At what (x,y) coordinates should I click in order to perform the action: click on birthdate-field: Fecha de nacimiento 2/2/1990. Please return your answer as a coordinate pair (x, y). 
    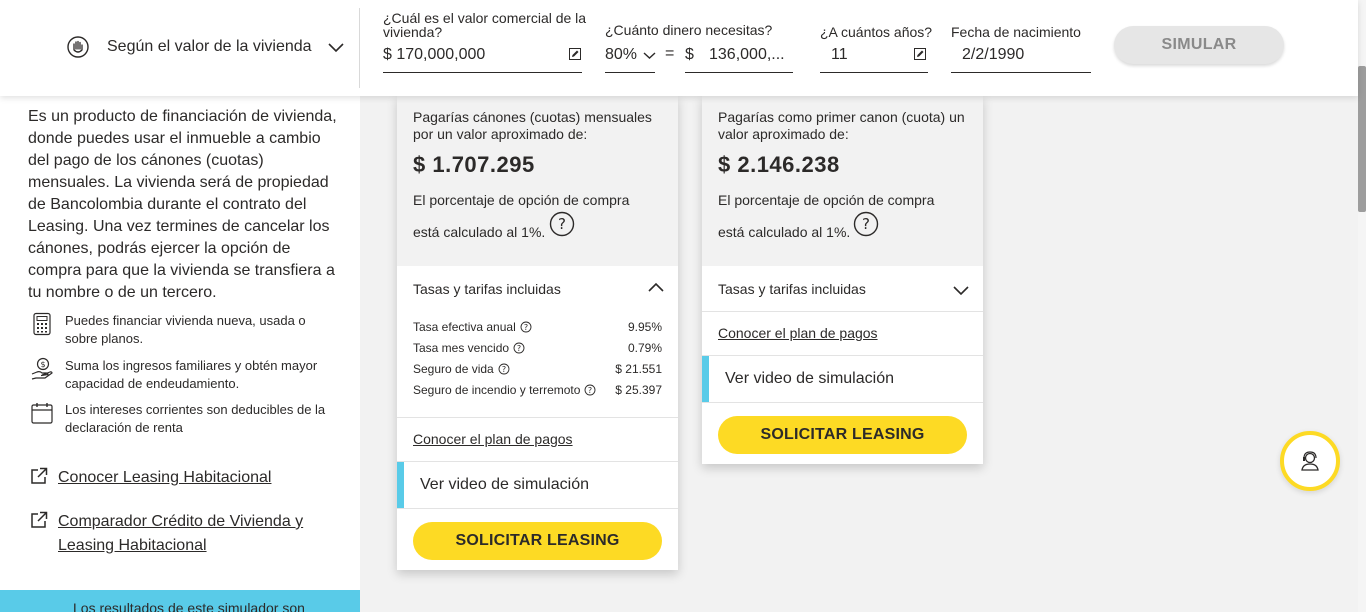
    Looking at the image, I should click on (1021, 49).